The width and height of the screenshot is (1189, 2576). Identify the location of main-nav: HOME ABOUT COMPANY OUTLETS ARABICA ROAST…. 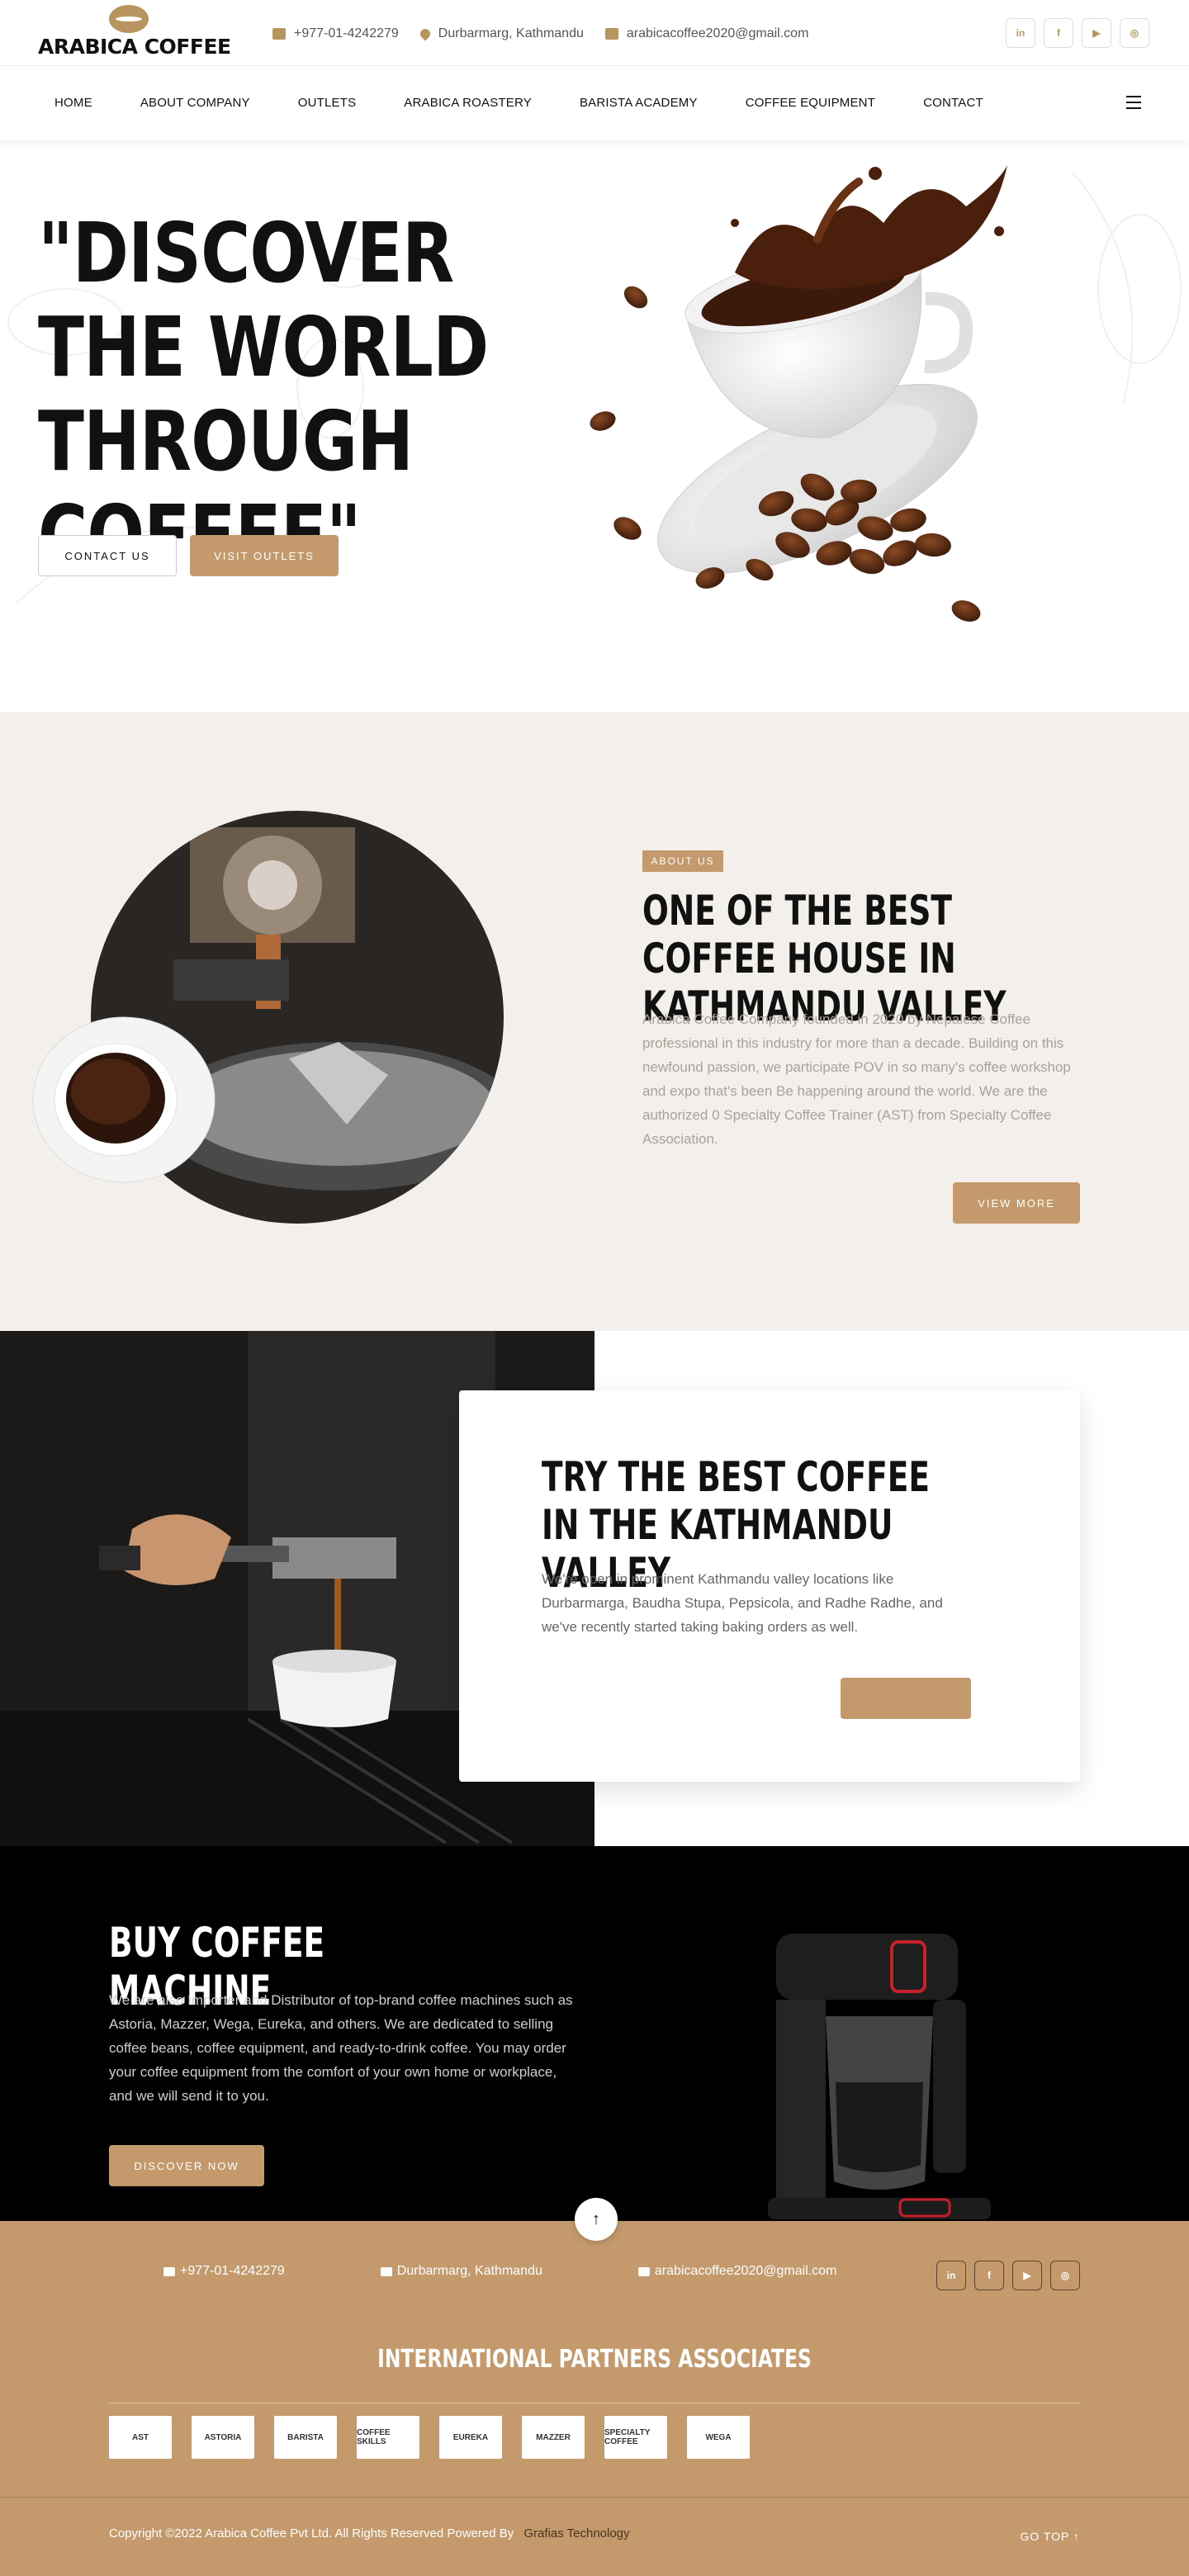
(594, 103).